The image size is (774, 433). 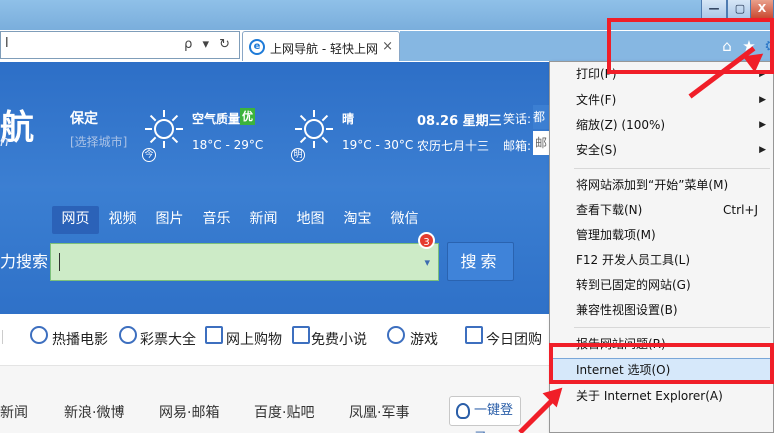 I want to click on annotation-box-internet-options, so click(x=661, y=363).